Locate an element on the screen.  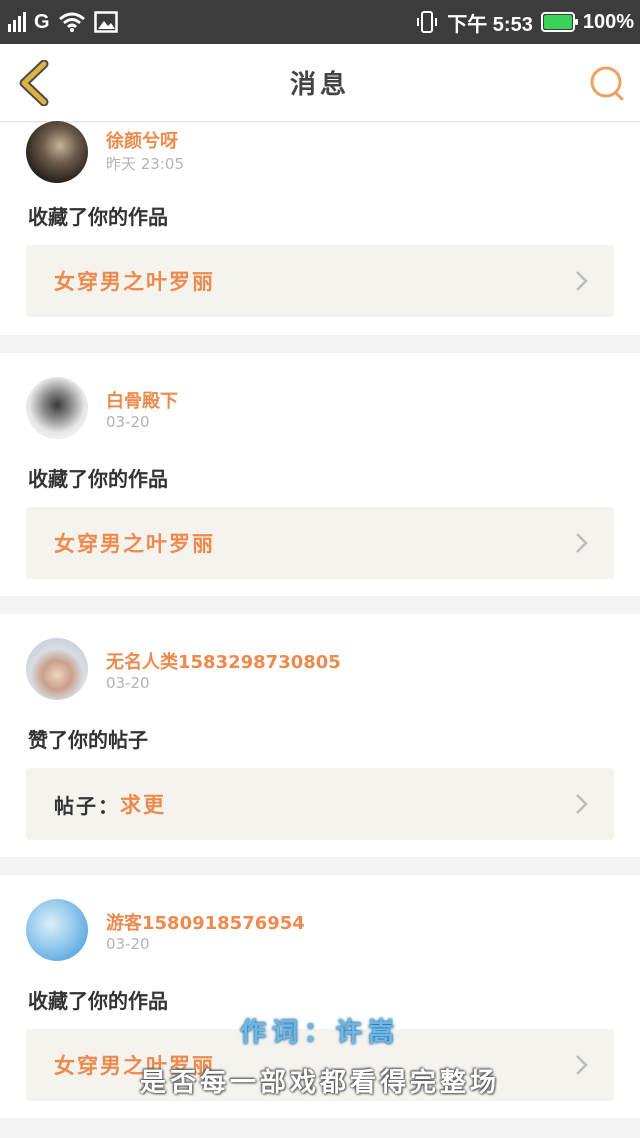
username: 游客1580918576954 is located at coordinates (205, 922).